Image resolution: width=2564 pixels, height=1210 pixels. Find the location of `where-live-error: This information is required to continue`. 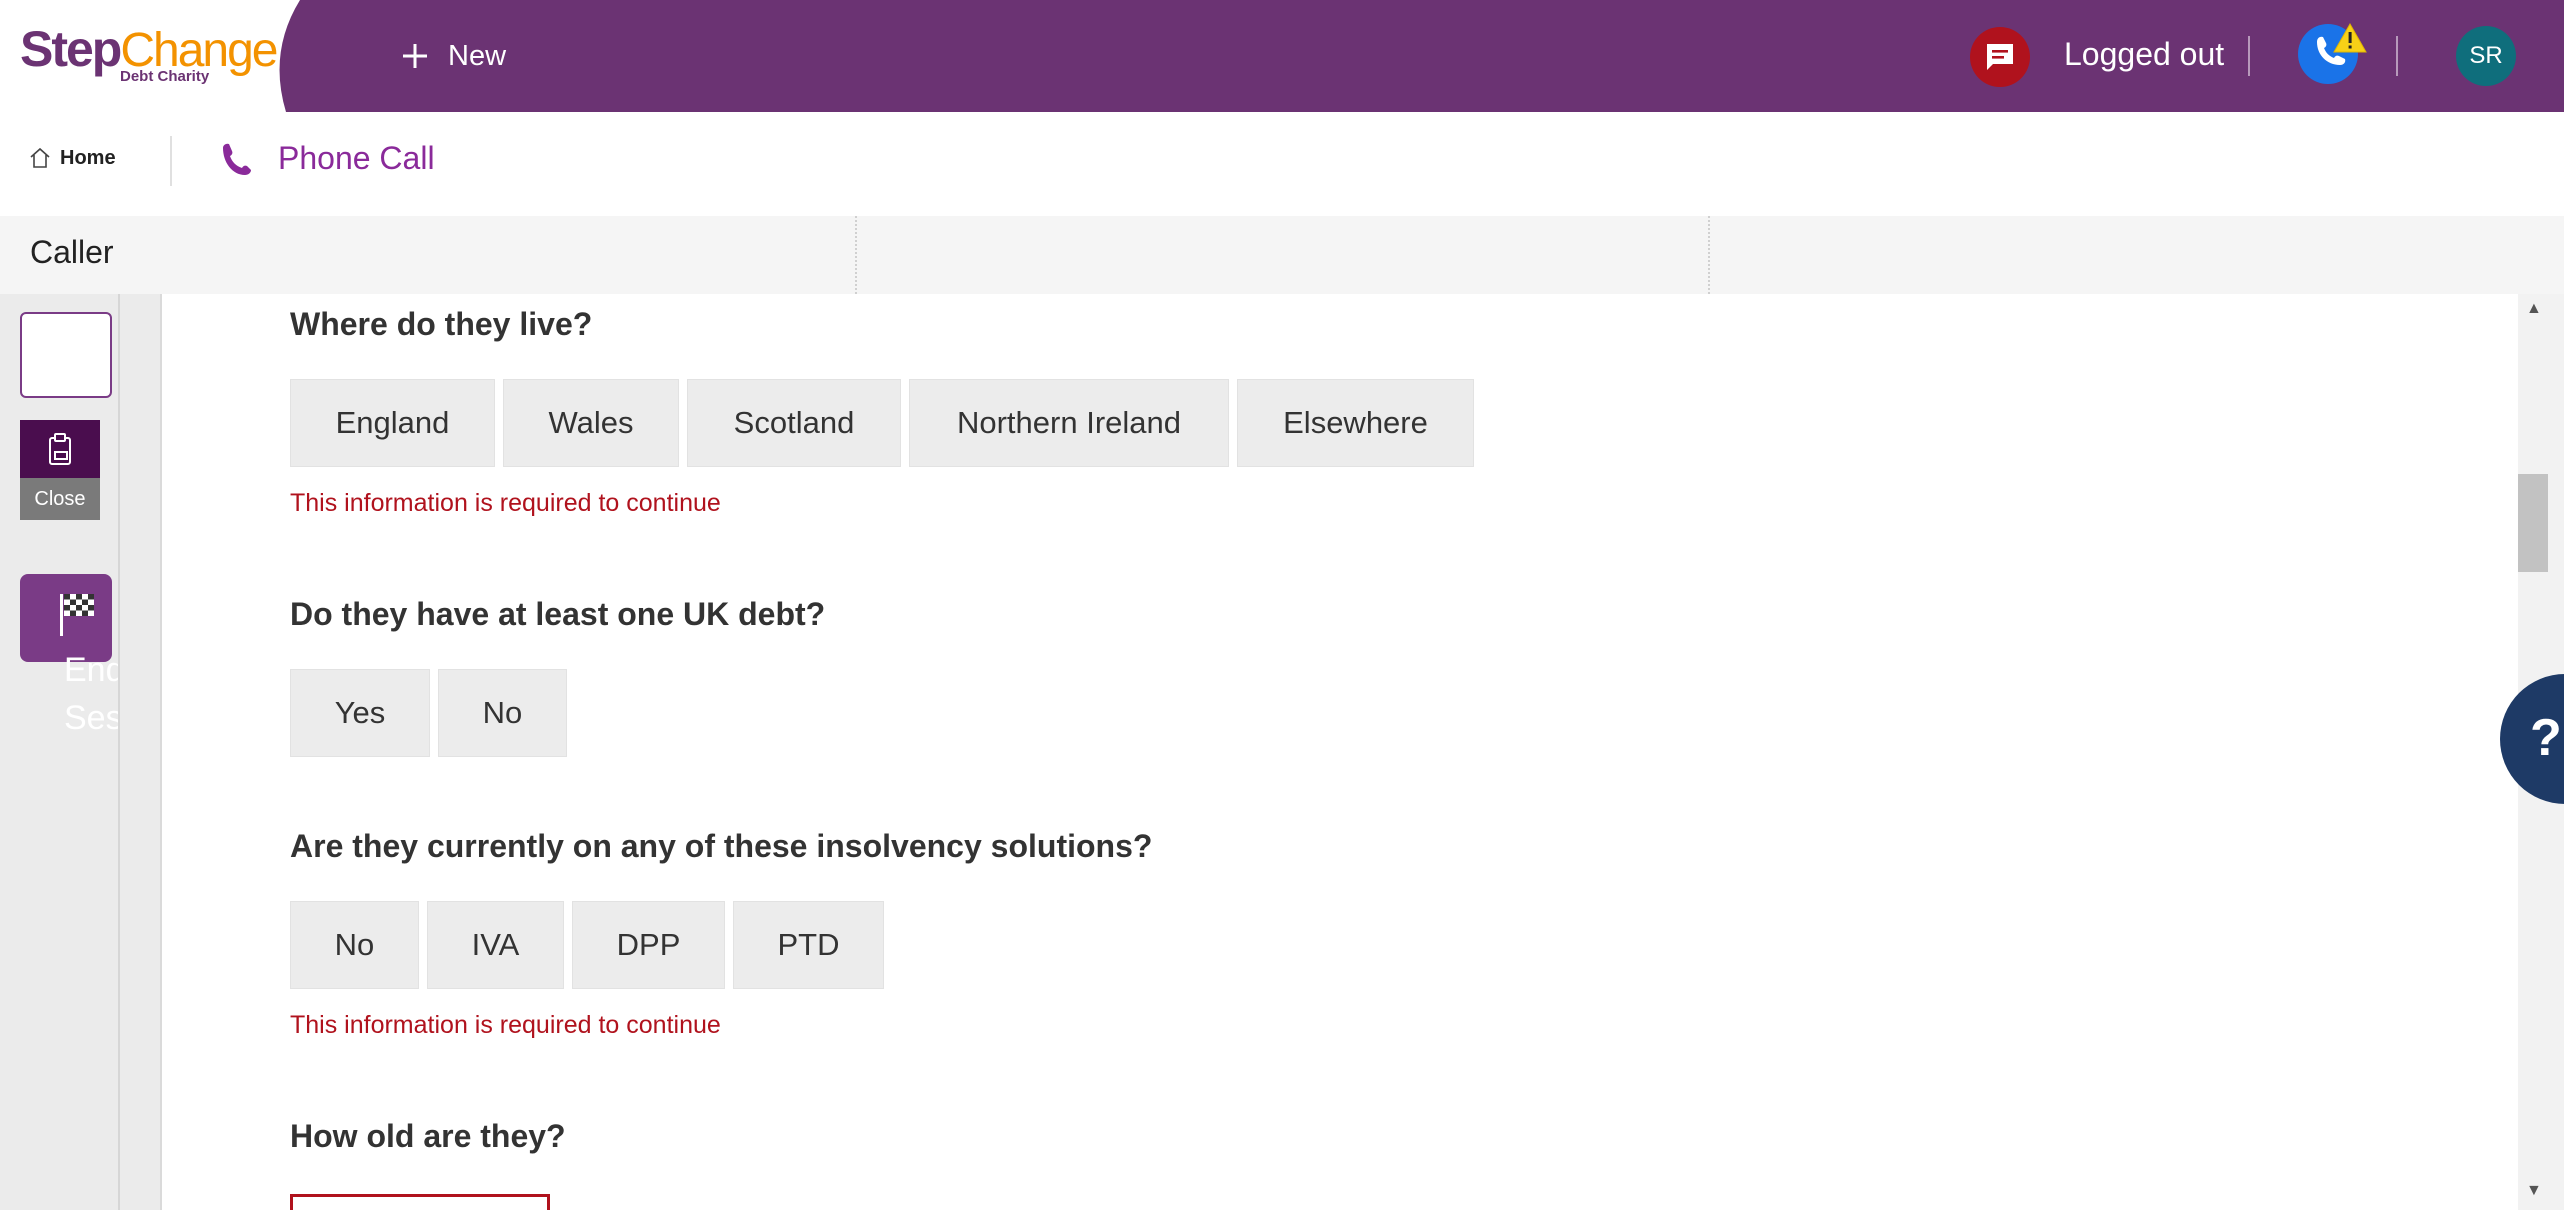

where-live-error: This information is required to continue is located at coordinates (505, 503).